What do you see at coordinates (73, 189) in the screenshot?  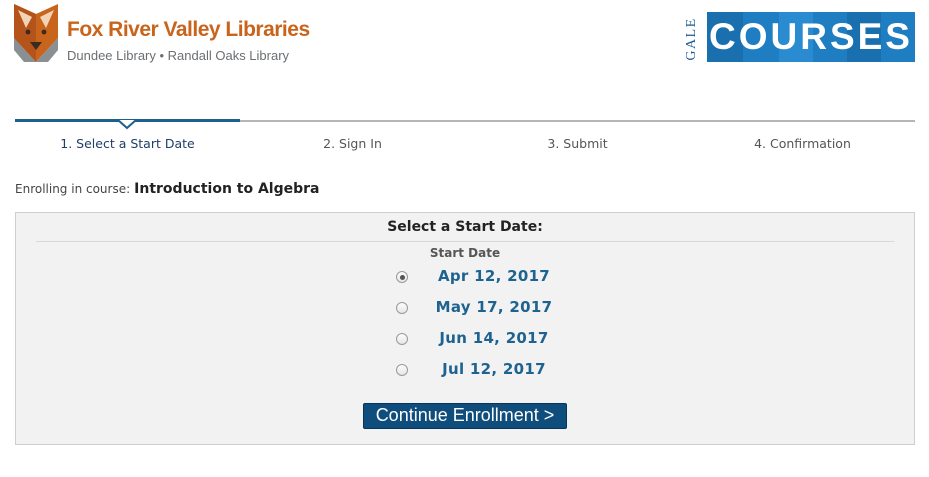 I see `enrolling-prefix: Enrolling in course:` at bounding box center [73, 189].